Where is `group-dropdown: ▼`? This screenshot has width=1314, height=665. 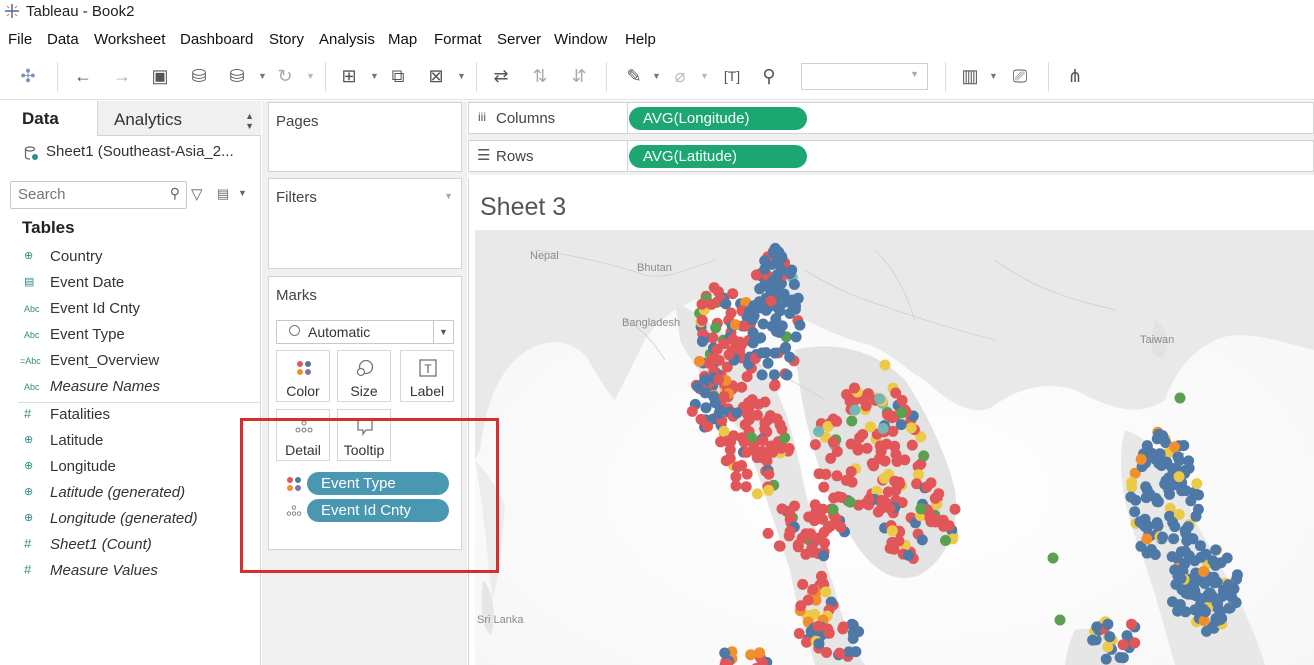 group-dropdown: ▼ is located at coordinates (704, 76).